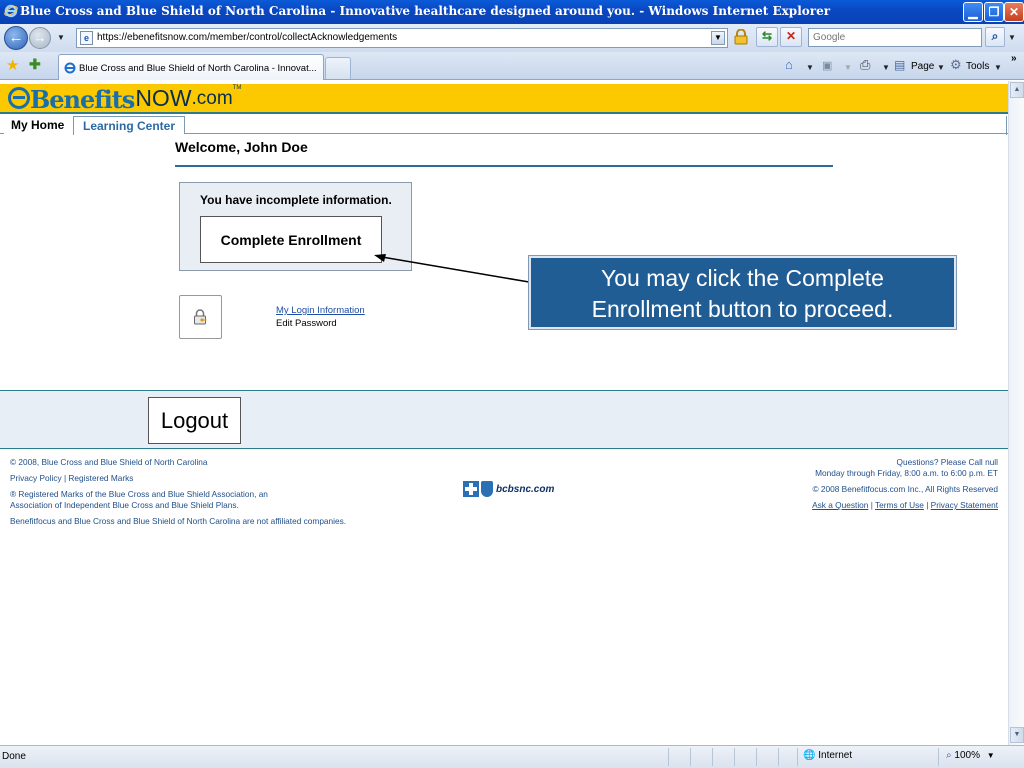 Image resolution: width=1024 pixels, height=768 pixels. Describe the element at coordinates (194, 420) in the screenshot. I see `logout-button: Logout` at that location.